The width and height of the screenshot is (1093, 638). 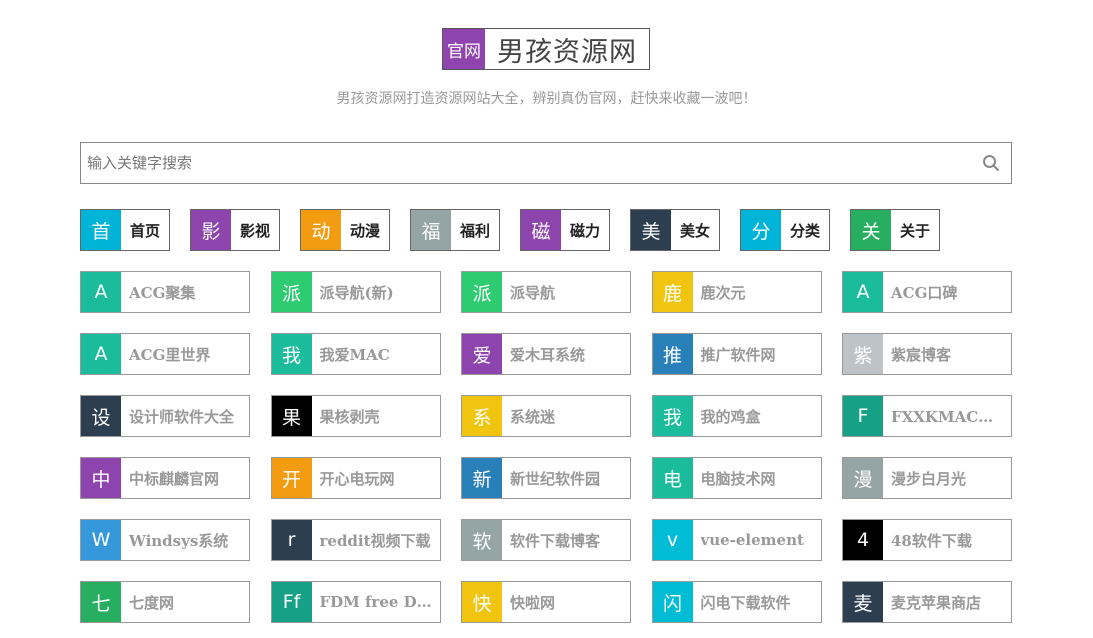 I want to click on site-icon: 推, so click(x=672, y=354).